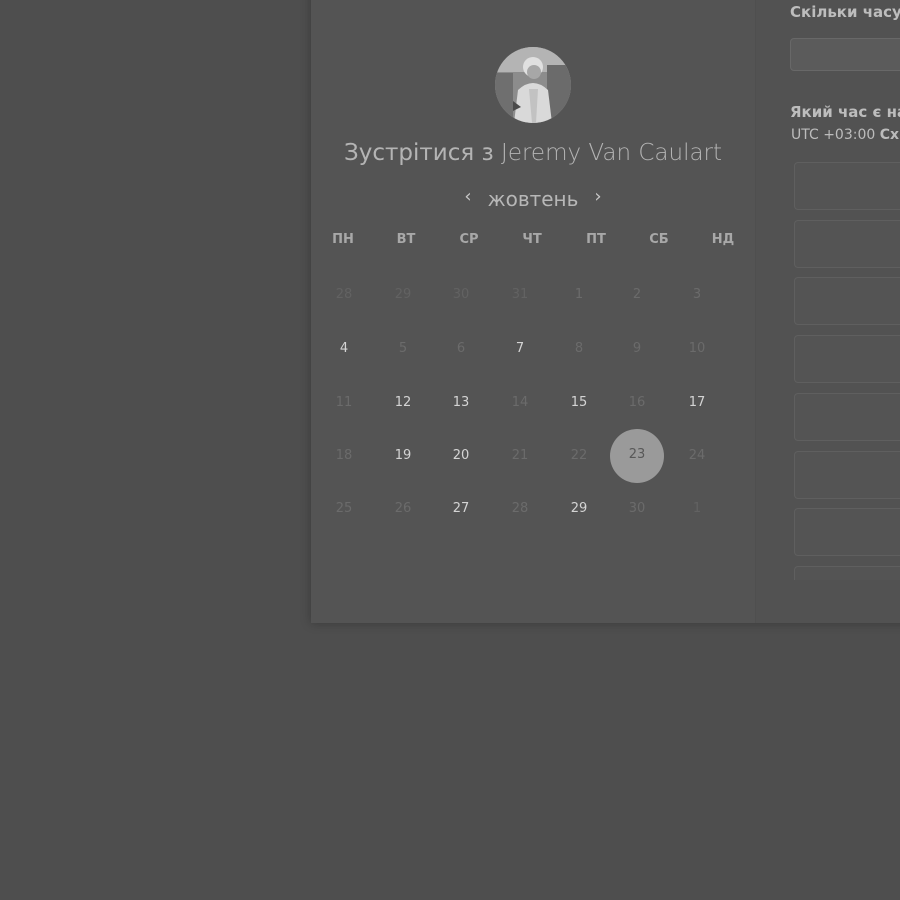 The height and width of the screenshot is (900, 900). I want to click on avatar-photo, so click(533, 85).